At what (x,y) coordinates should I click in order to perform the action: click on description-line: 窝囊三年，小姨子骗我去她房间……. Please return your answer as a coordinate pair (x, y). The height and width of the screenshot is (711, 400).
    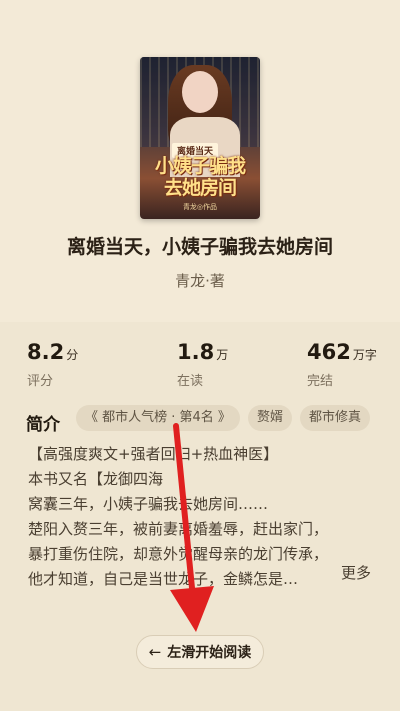
    Looking at the image, I should click on (148, 504).